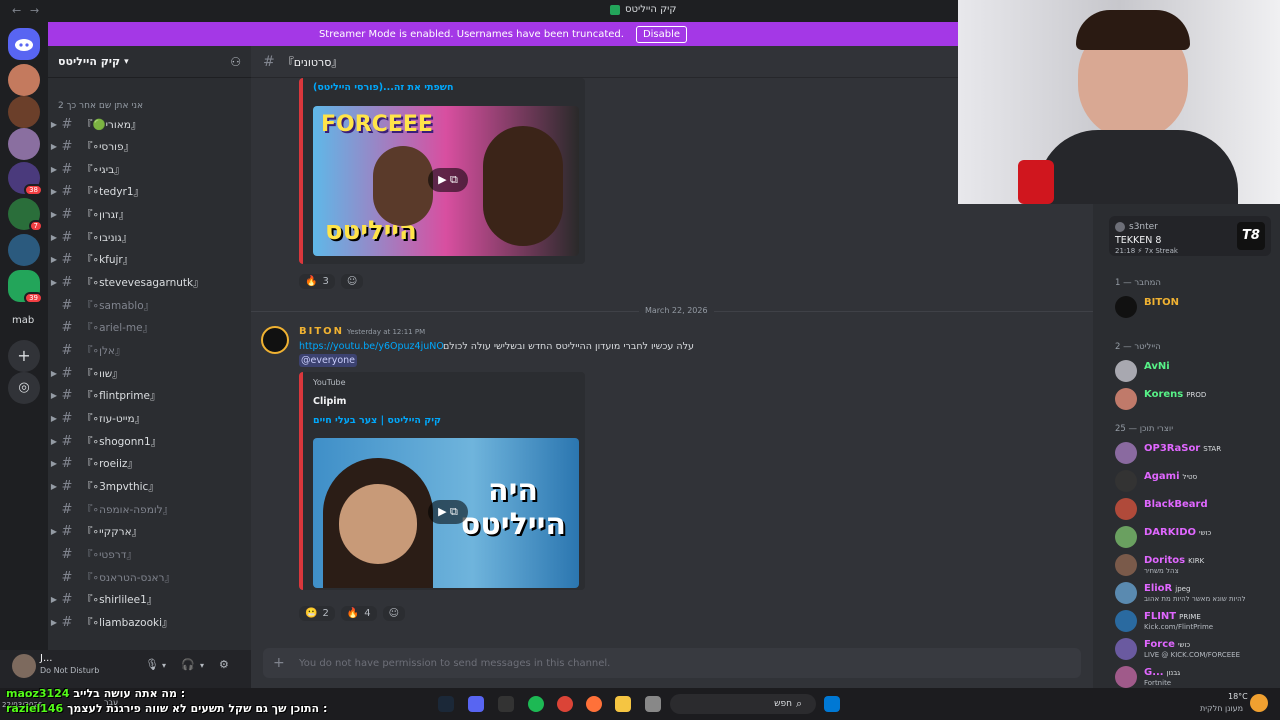 The height and width of the screenshot is (720, 1280). Describe the element at coordinates (149, 577) in the screenshot. I see `channel-item: # 『∘ראנס-הטראנס』` at that location.